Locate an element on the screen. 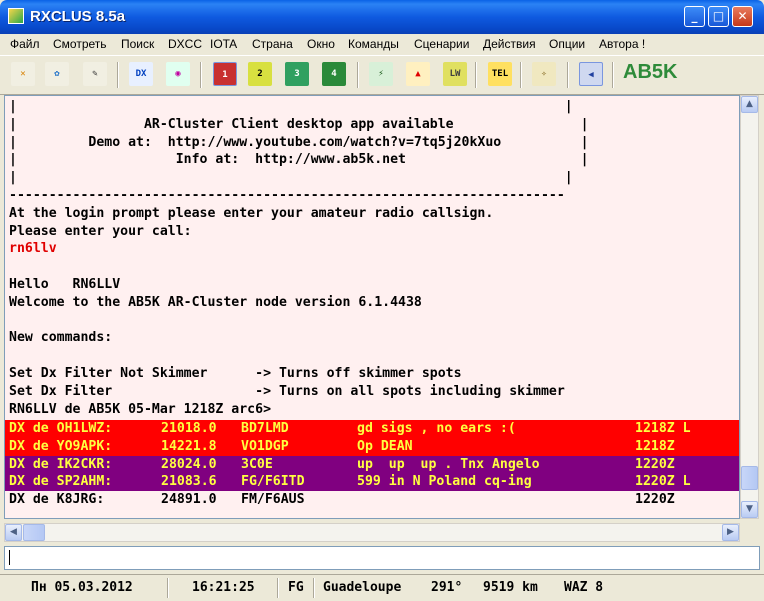 Image resolution: width=764 pixels, height=601 pixels. menu-file: Файл is located at coordinates (25, 44).